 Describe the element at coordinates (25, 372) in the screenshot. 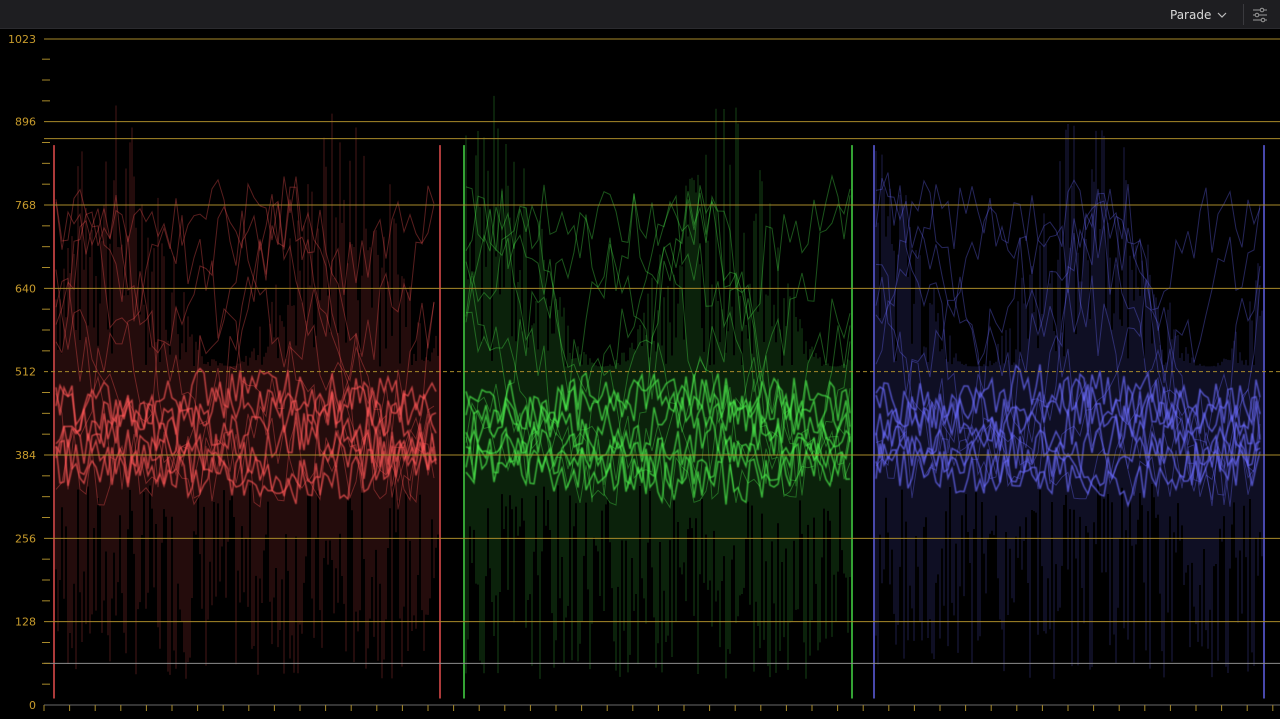

I see `scale-label-512: 512` at that location.